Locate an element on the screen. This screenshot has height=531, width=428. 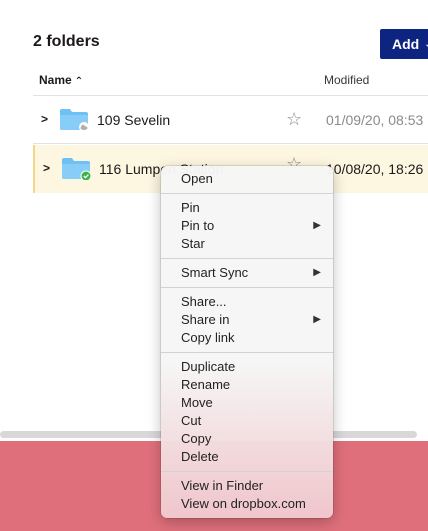
add-button-label: Add is located at coordinates (406, 44).